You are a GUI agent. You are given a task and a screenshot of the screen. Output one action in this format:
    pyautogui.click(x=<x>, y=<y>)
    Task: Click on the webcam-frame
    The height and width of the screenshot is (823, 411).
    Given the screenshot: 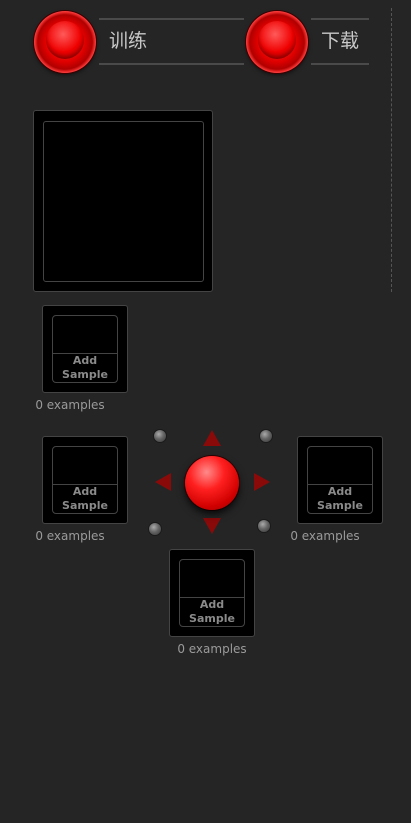 What is the action you would take?
    pyautogui.click(x=123, y=201)
    